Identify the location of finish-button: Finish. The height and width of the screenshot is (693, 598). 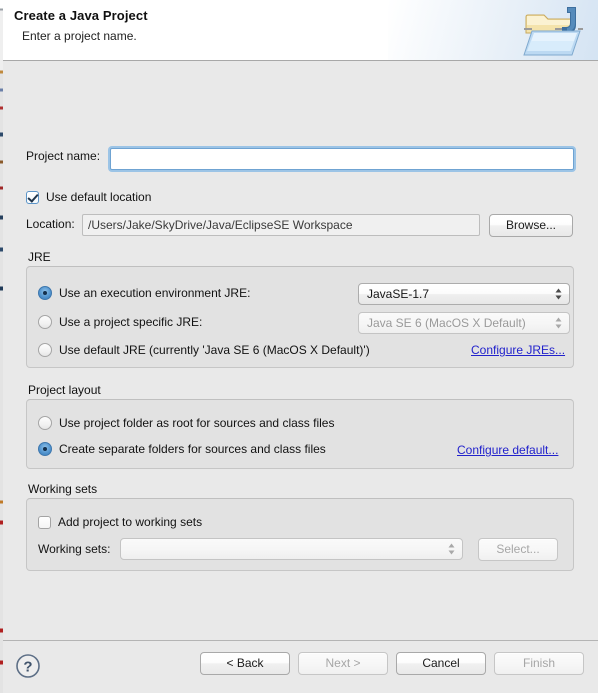
(539, 663).